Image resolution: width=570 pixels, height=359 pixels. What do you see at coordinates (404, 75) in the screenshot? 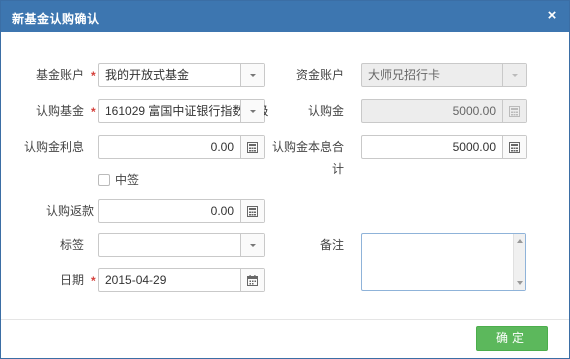
I see `capital-account-value: 大师兄招行卡` at bounding box center [404, 75].